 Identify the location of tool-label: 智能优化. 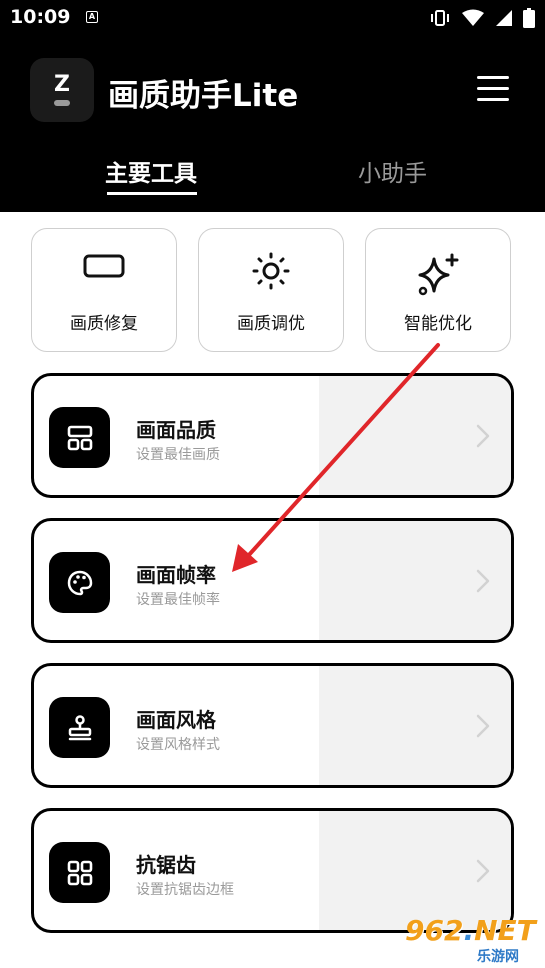
(438, 324).